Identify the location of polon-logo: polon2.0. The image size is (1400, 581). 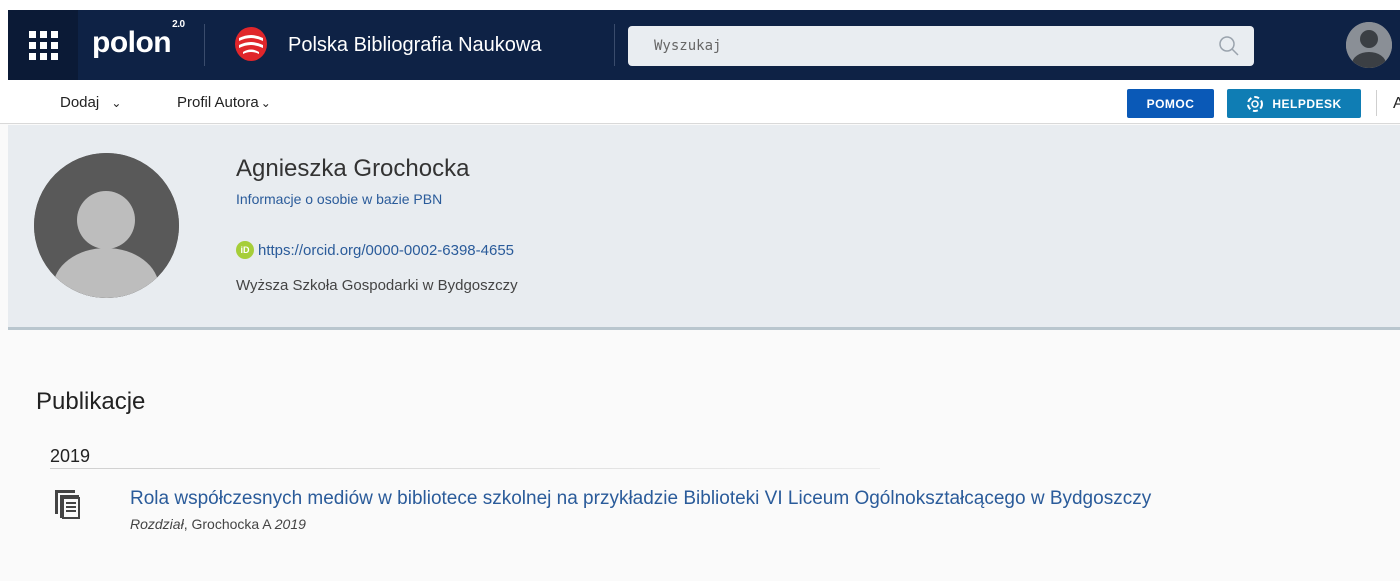
(138, 39).